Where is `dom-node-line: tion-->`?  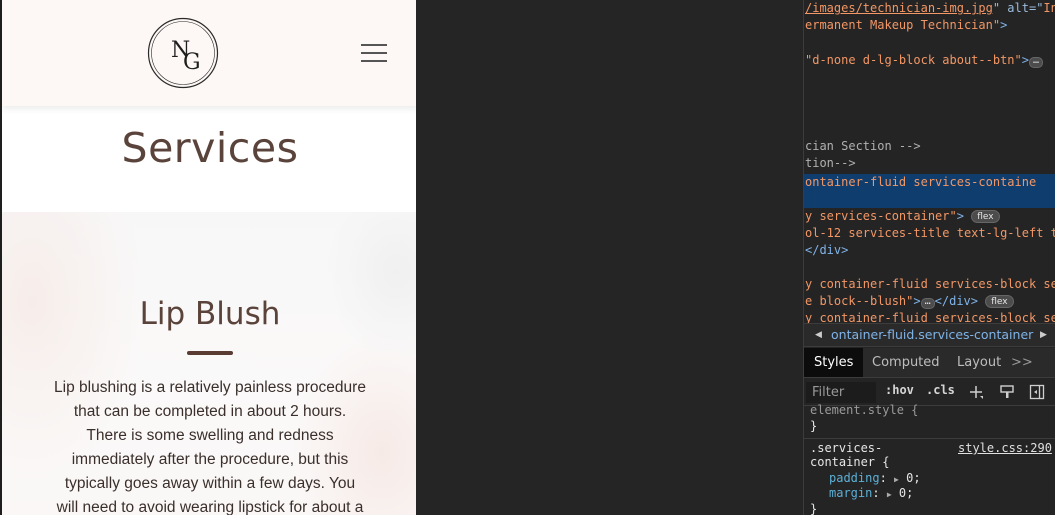 dom-node-line: tion--> is located at coordinates (830, 163).